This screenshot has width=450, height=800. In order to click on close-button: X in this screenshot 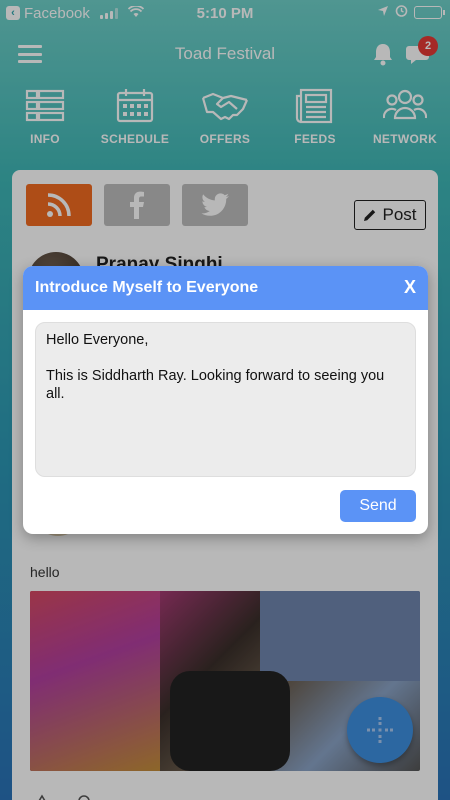, I will do `click(410, 287)`.